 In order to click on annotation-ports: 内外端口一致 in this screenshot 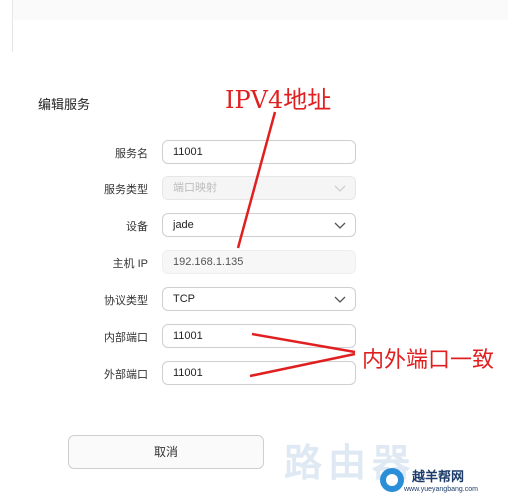, I will do `click(428, 360)`.